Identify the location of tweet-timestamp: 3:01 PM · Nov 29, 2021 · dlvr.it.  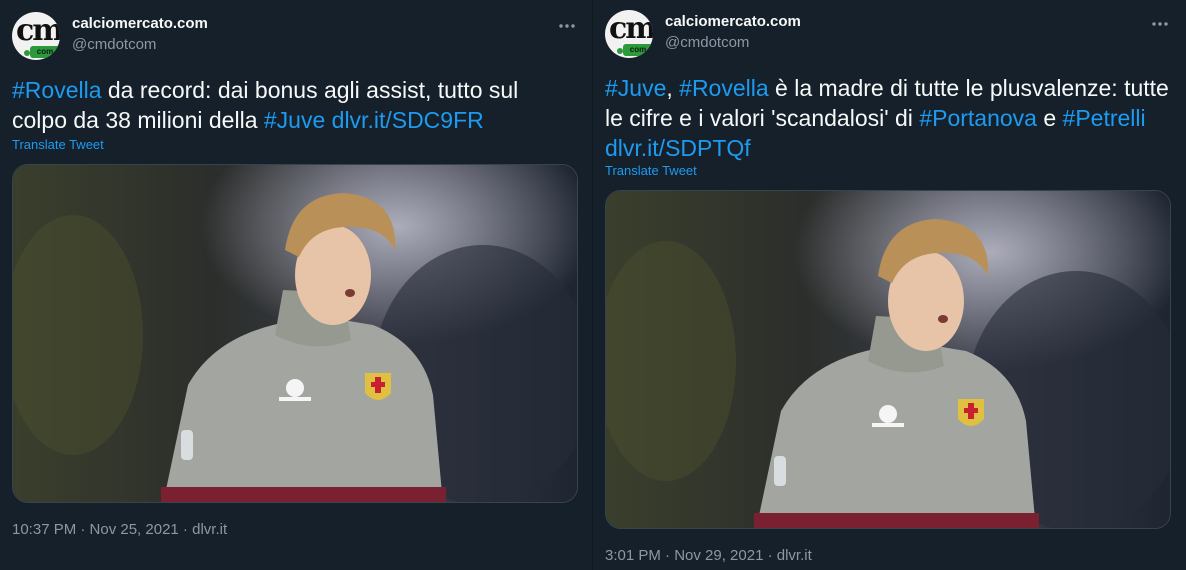
(708, 555).